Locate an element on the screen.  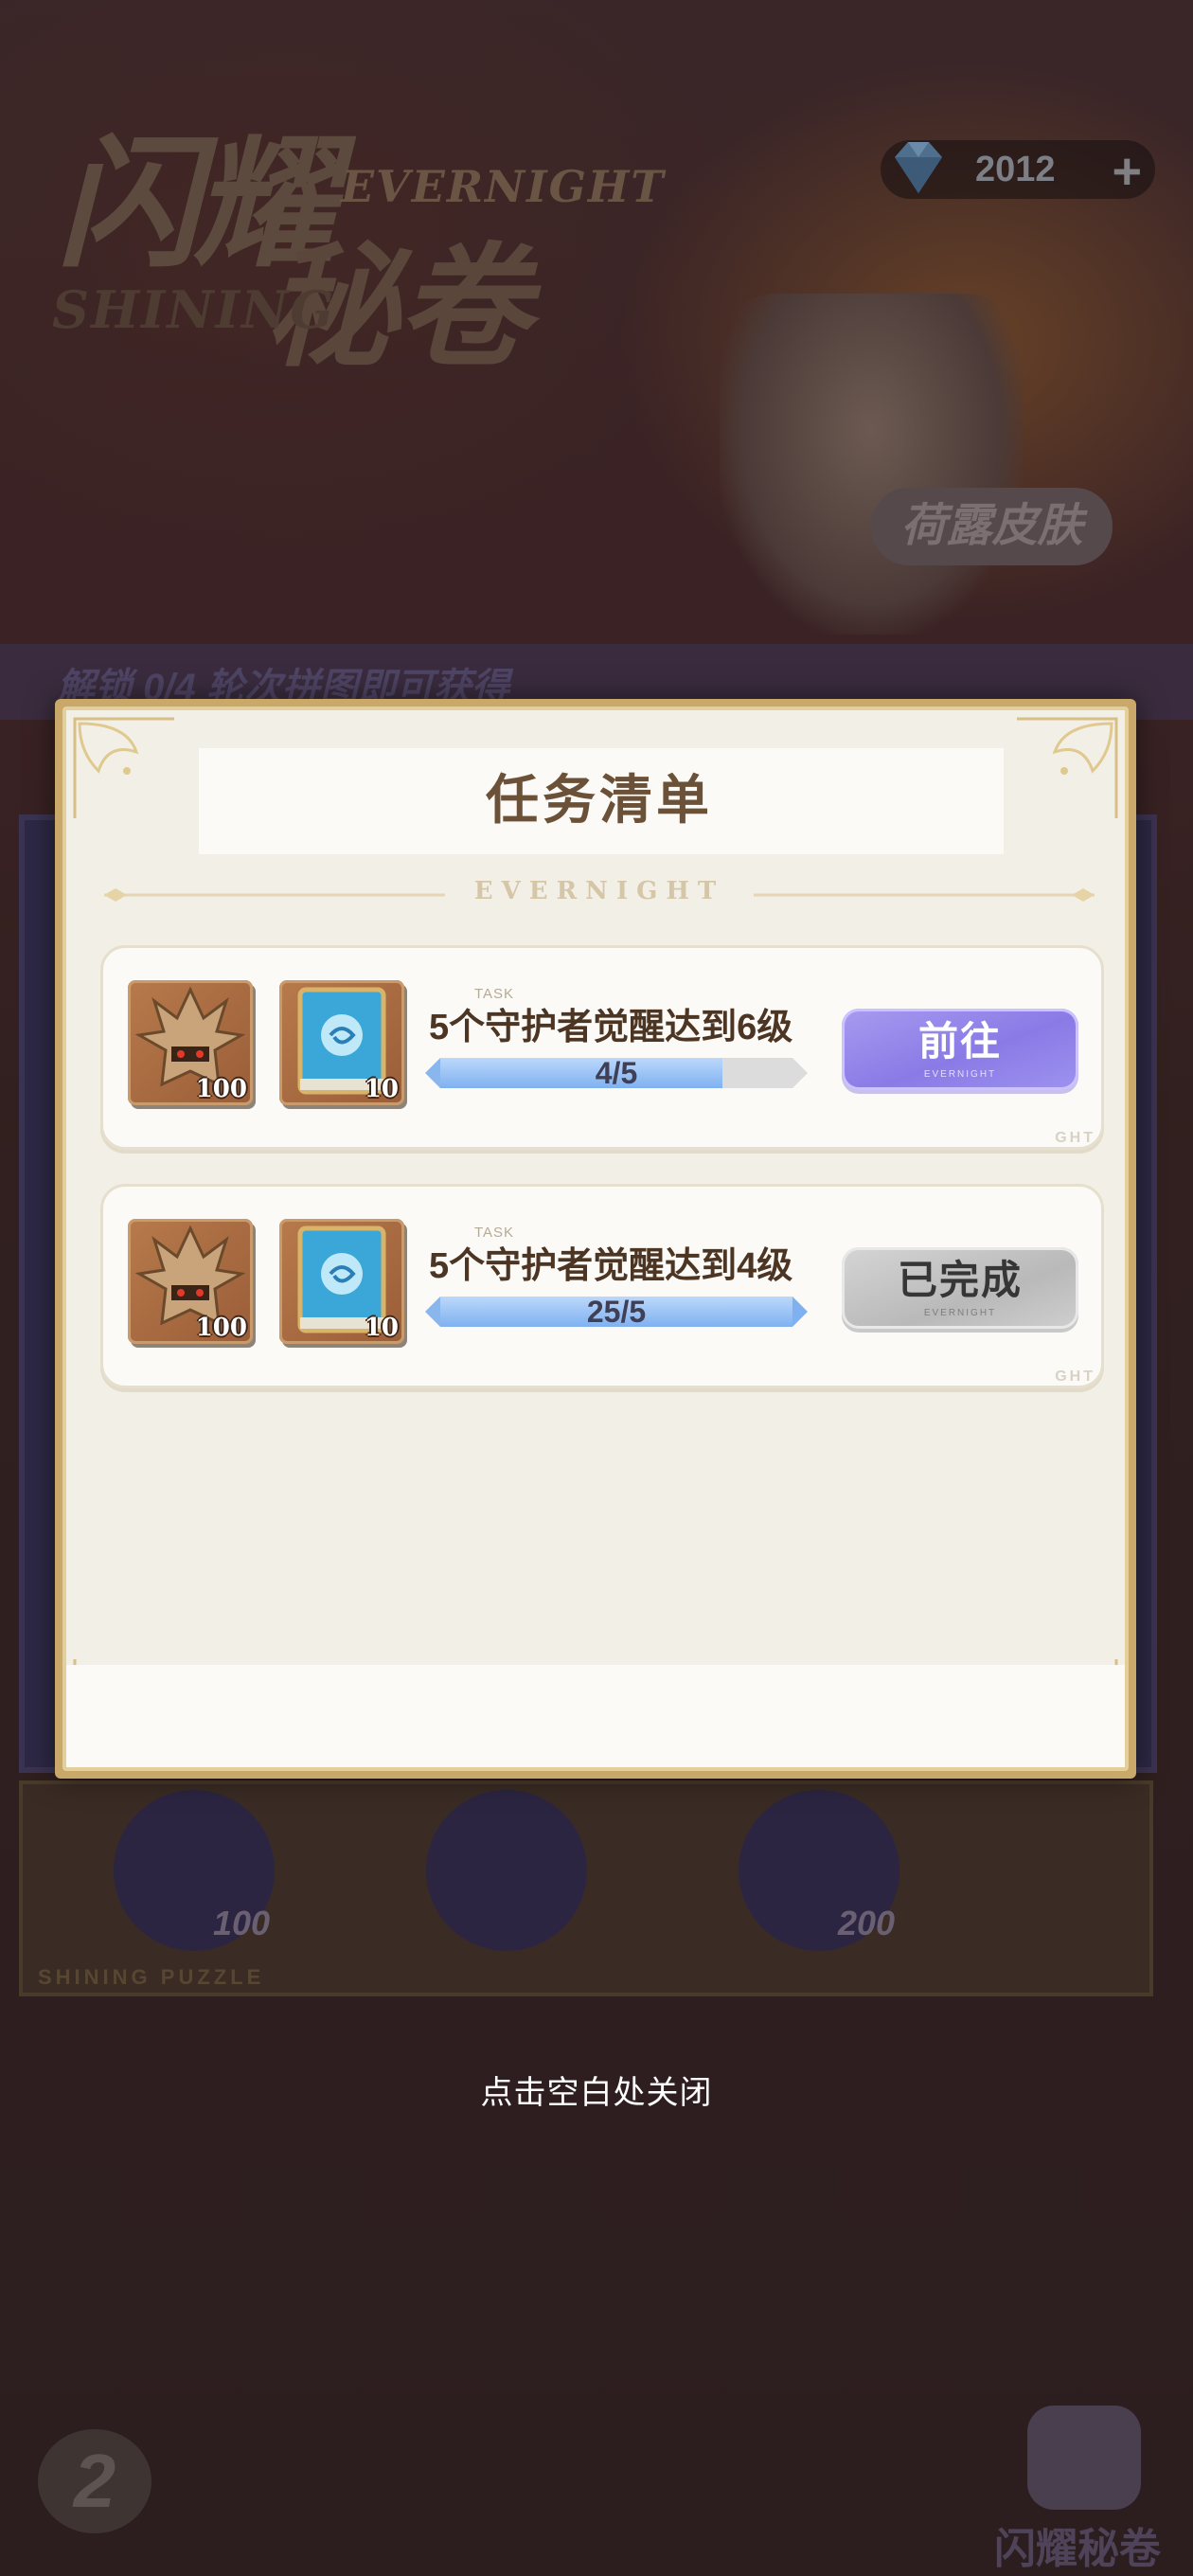
reward-claimed-node is located at coordinates (506, 1870).